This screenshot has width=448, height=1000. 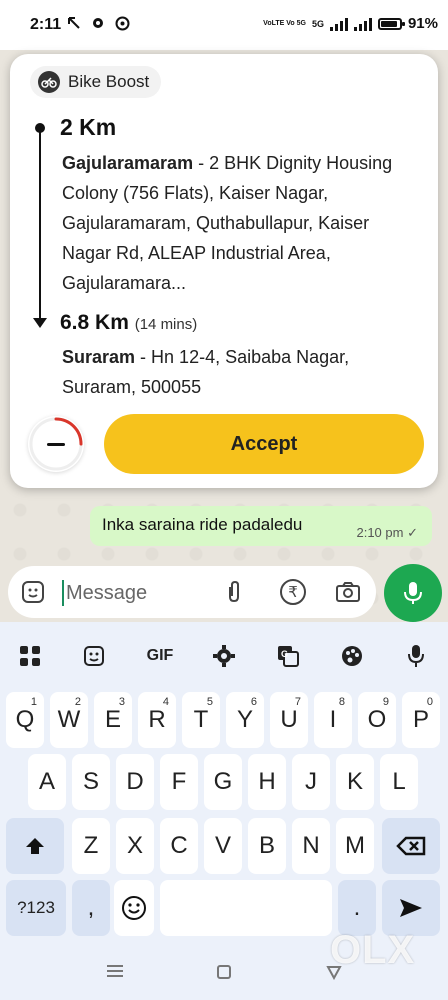 I want to click on key-s: S, so click(x=91, y=782).